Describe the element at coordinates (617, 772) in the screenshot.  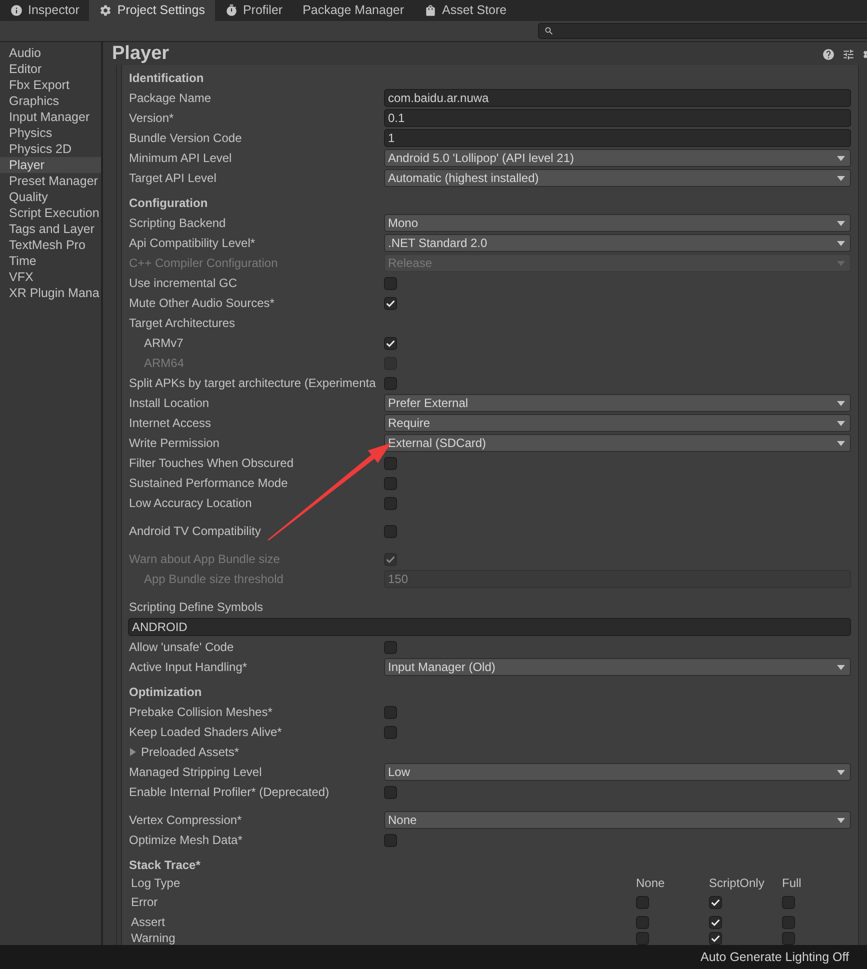
I see `dropdown: Low` at that location.